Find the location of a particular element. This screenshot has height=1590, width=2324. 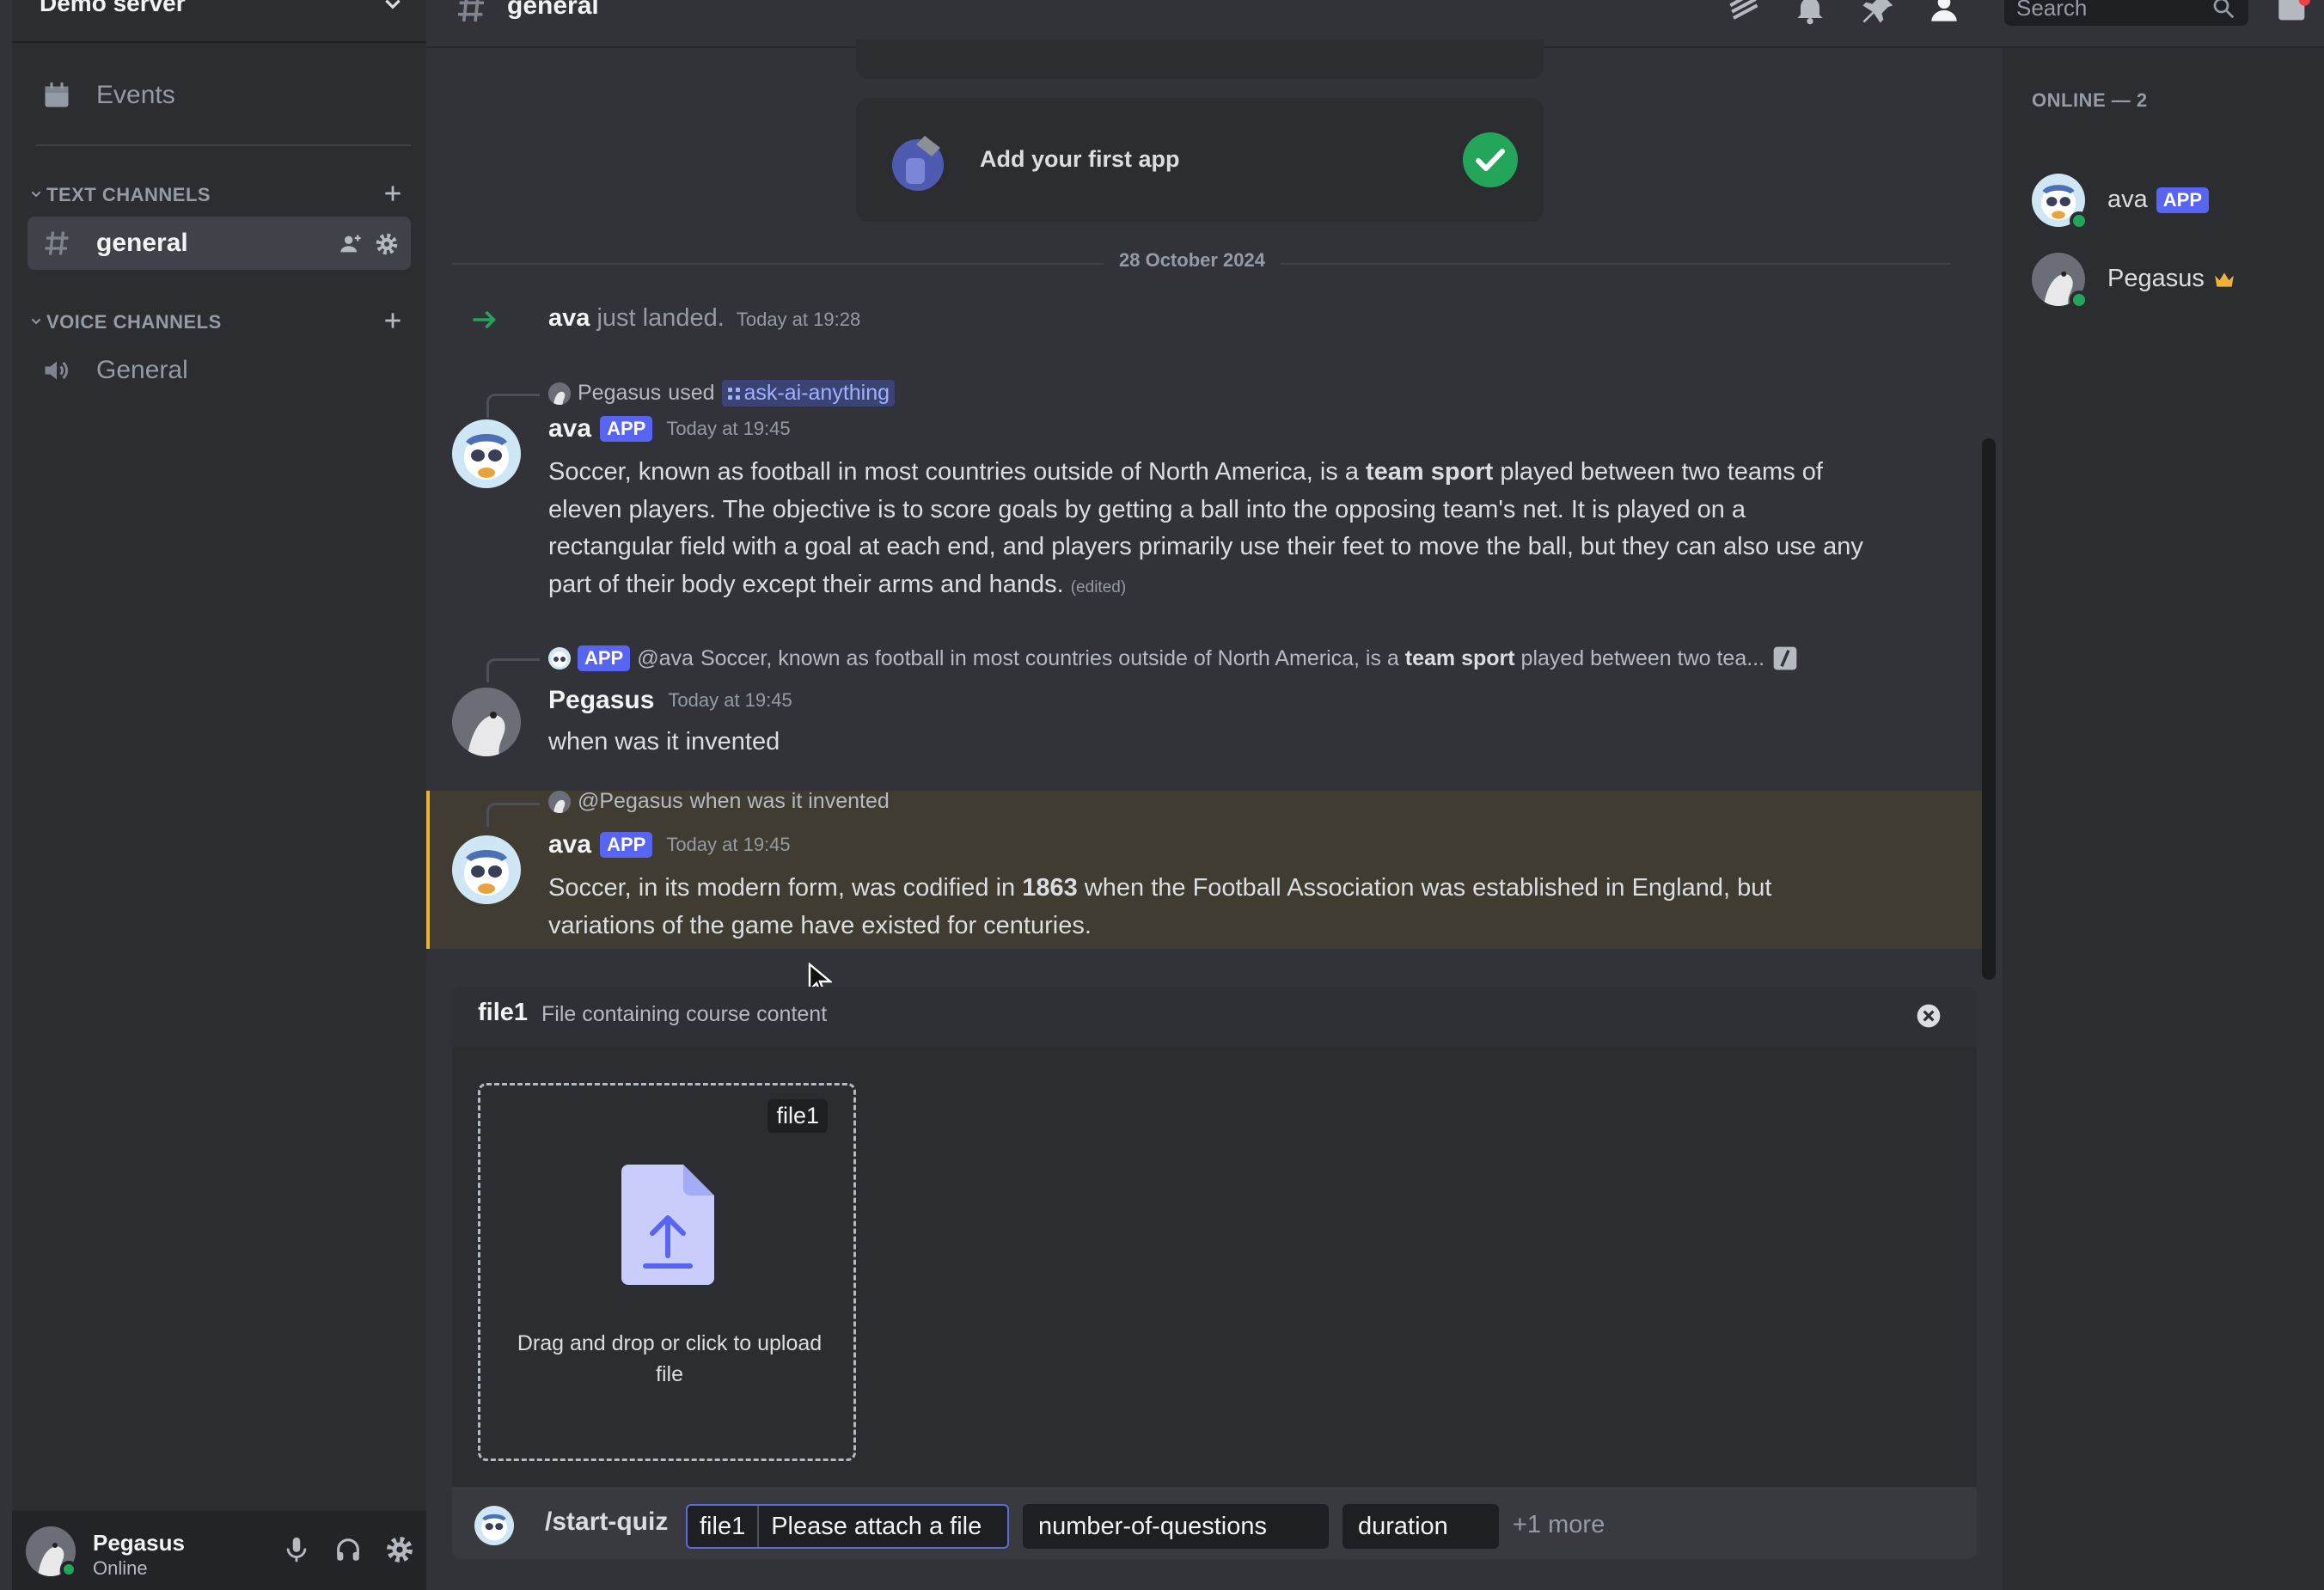

mic-icon is located at coordinates (296, 1549).